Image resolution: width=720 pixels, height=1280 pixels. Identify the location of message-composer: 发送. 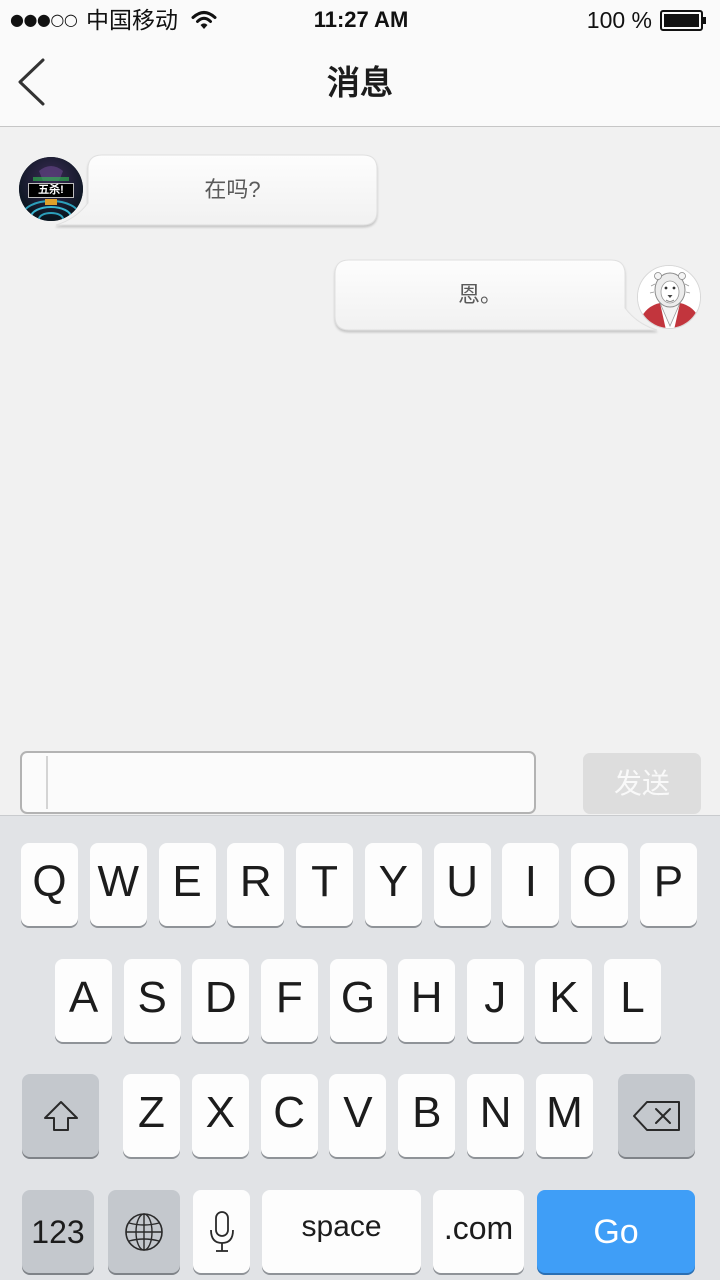
(360, 777).